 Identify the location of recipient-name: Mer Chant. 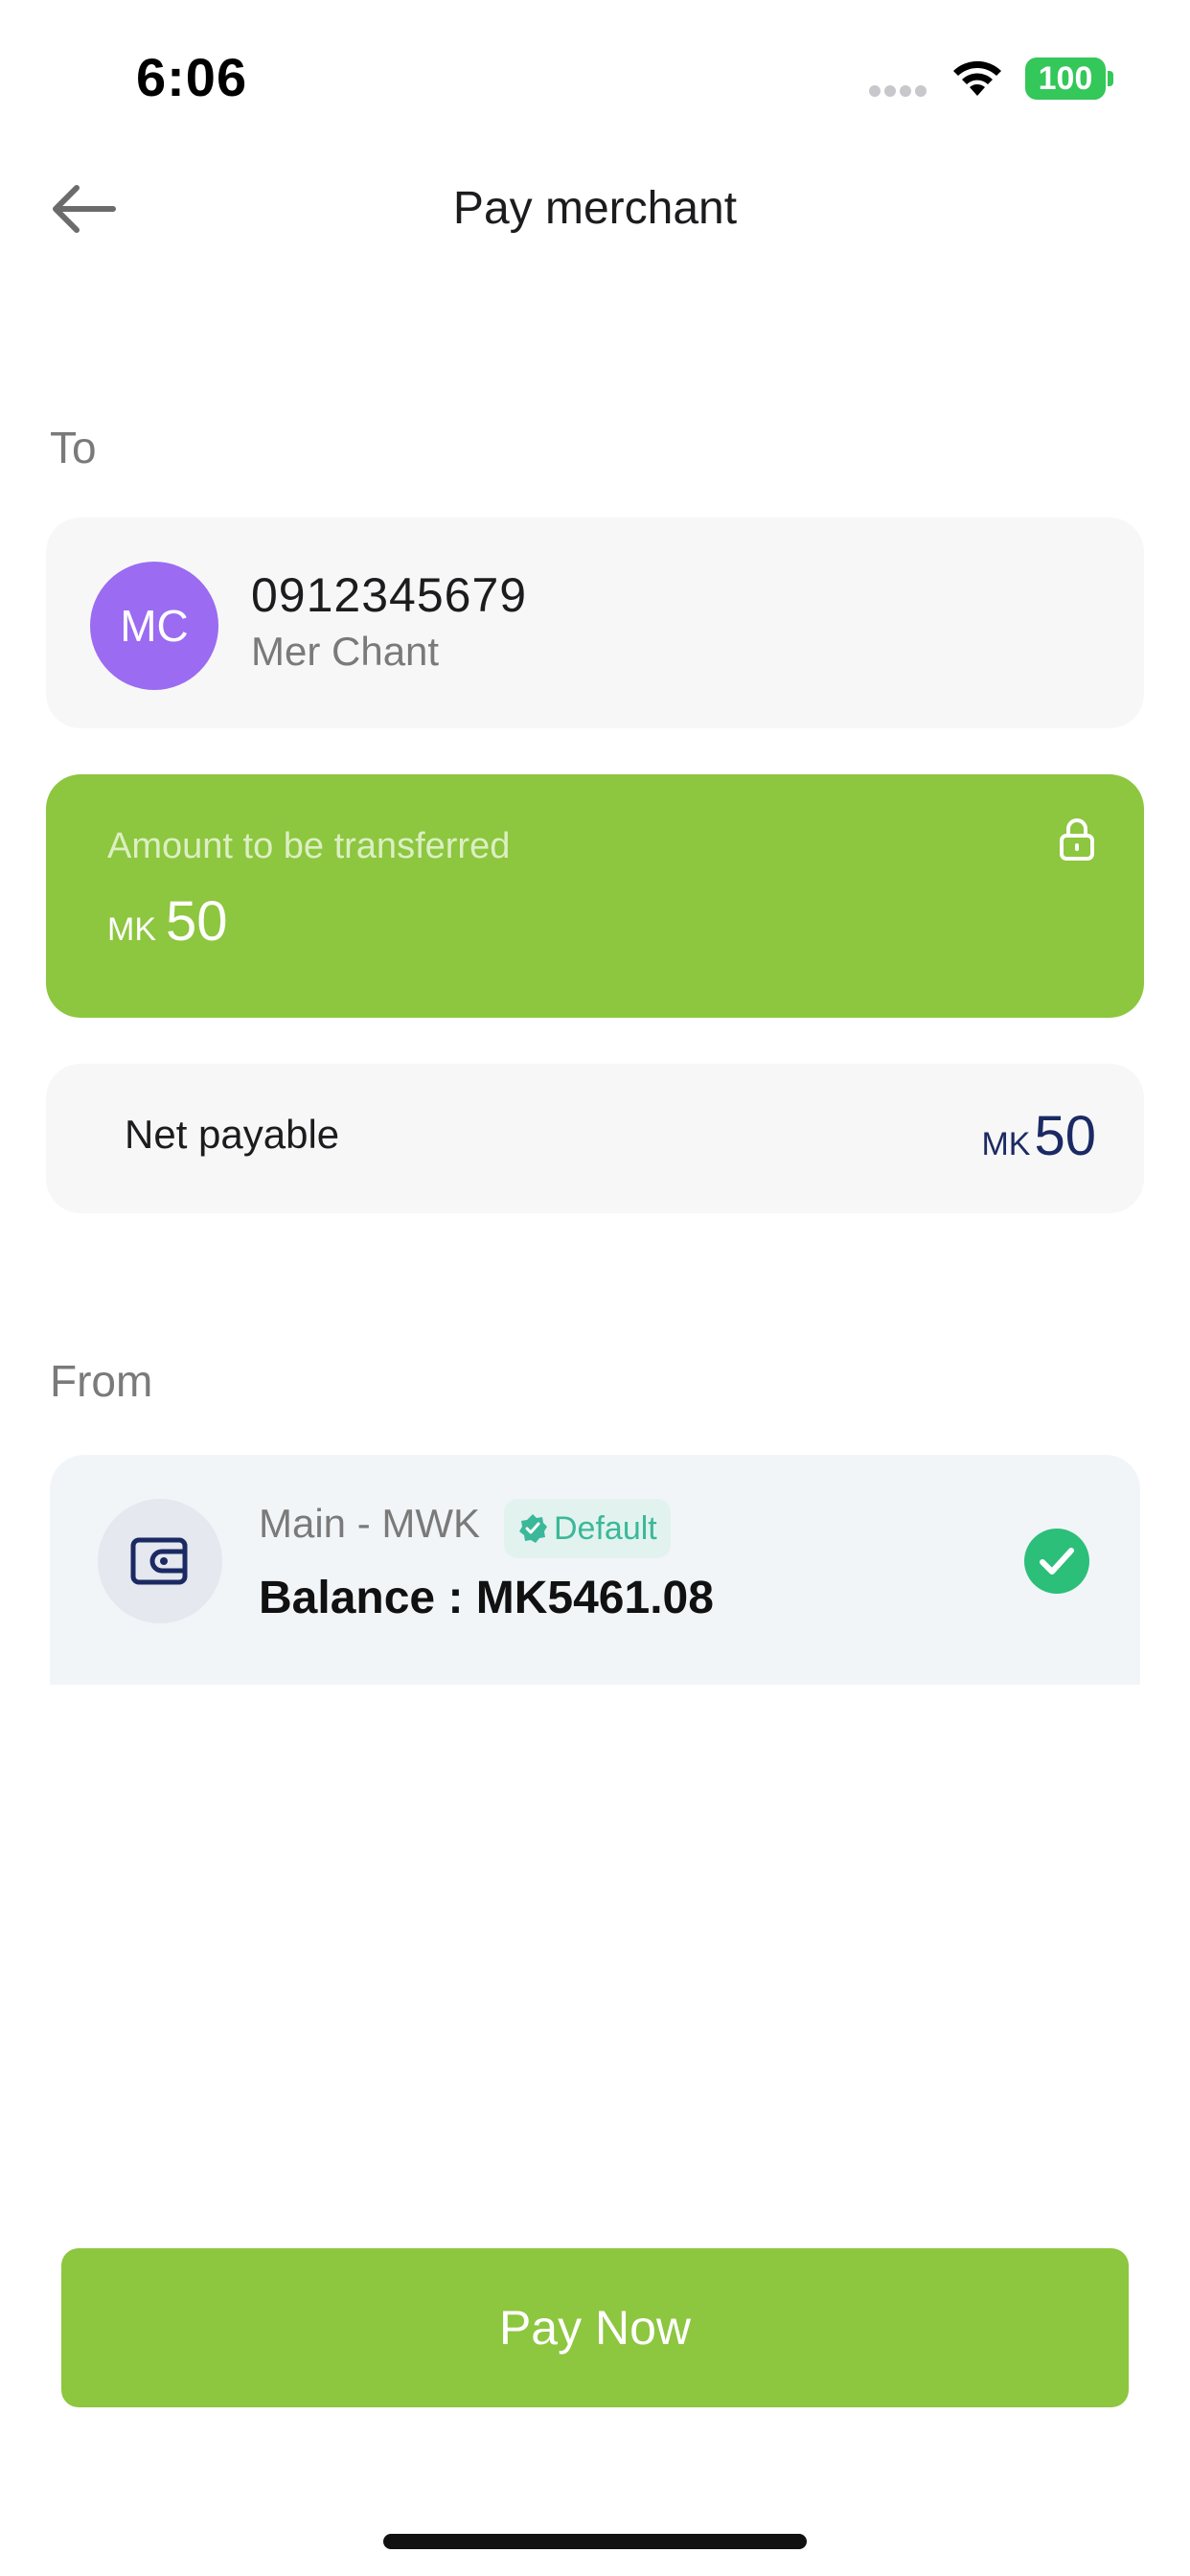
(346, 651).